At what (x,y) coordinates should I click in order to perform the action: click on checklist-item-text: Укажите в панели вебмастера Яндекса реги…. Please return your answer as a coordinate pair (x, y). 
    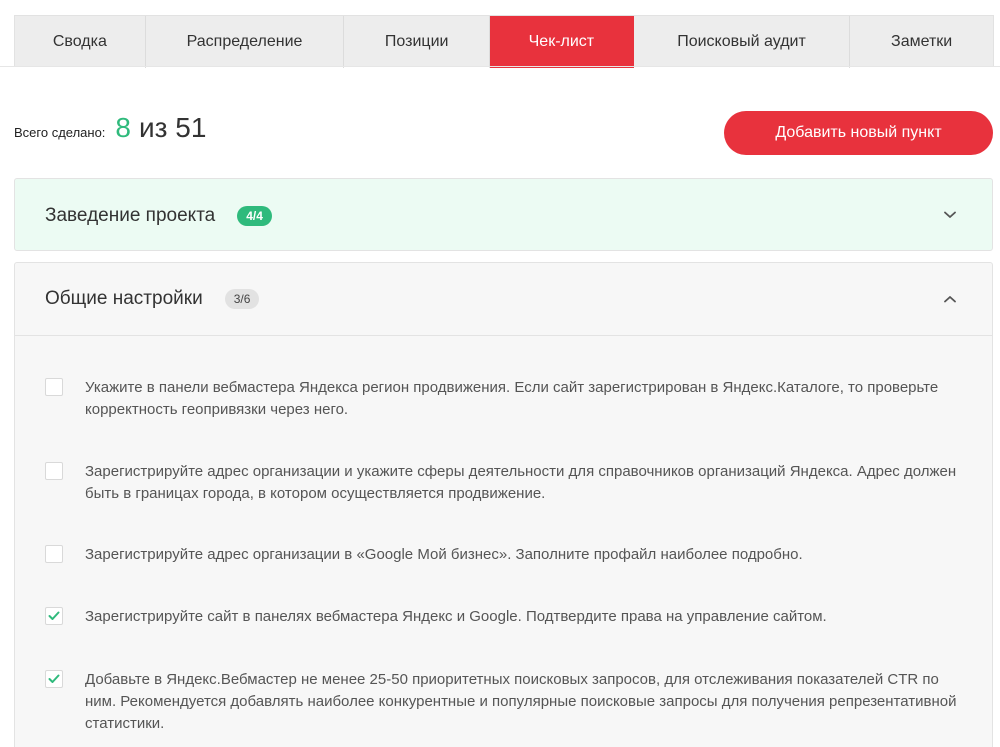
    Looking at the image, I should click on (512, 398).